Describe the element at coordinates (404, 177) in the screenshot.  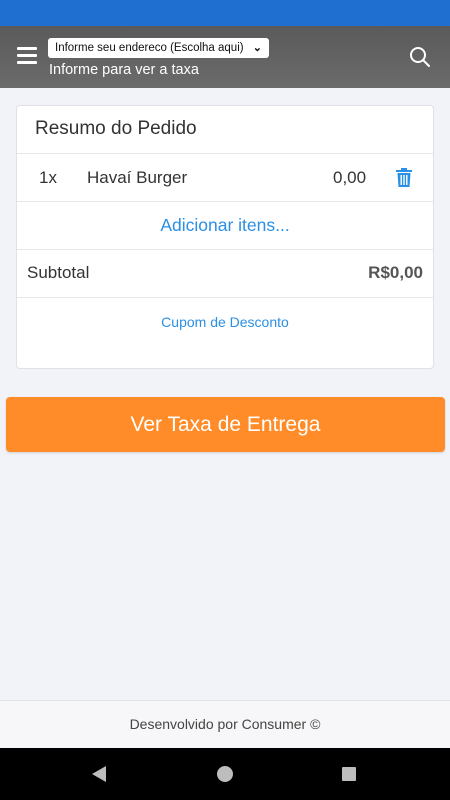
I see `trash-icon` at that location.